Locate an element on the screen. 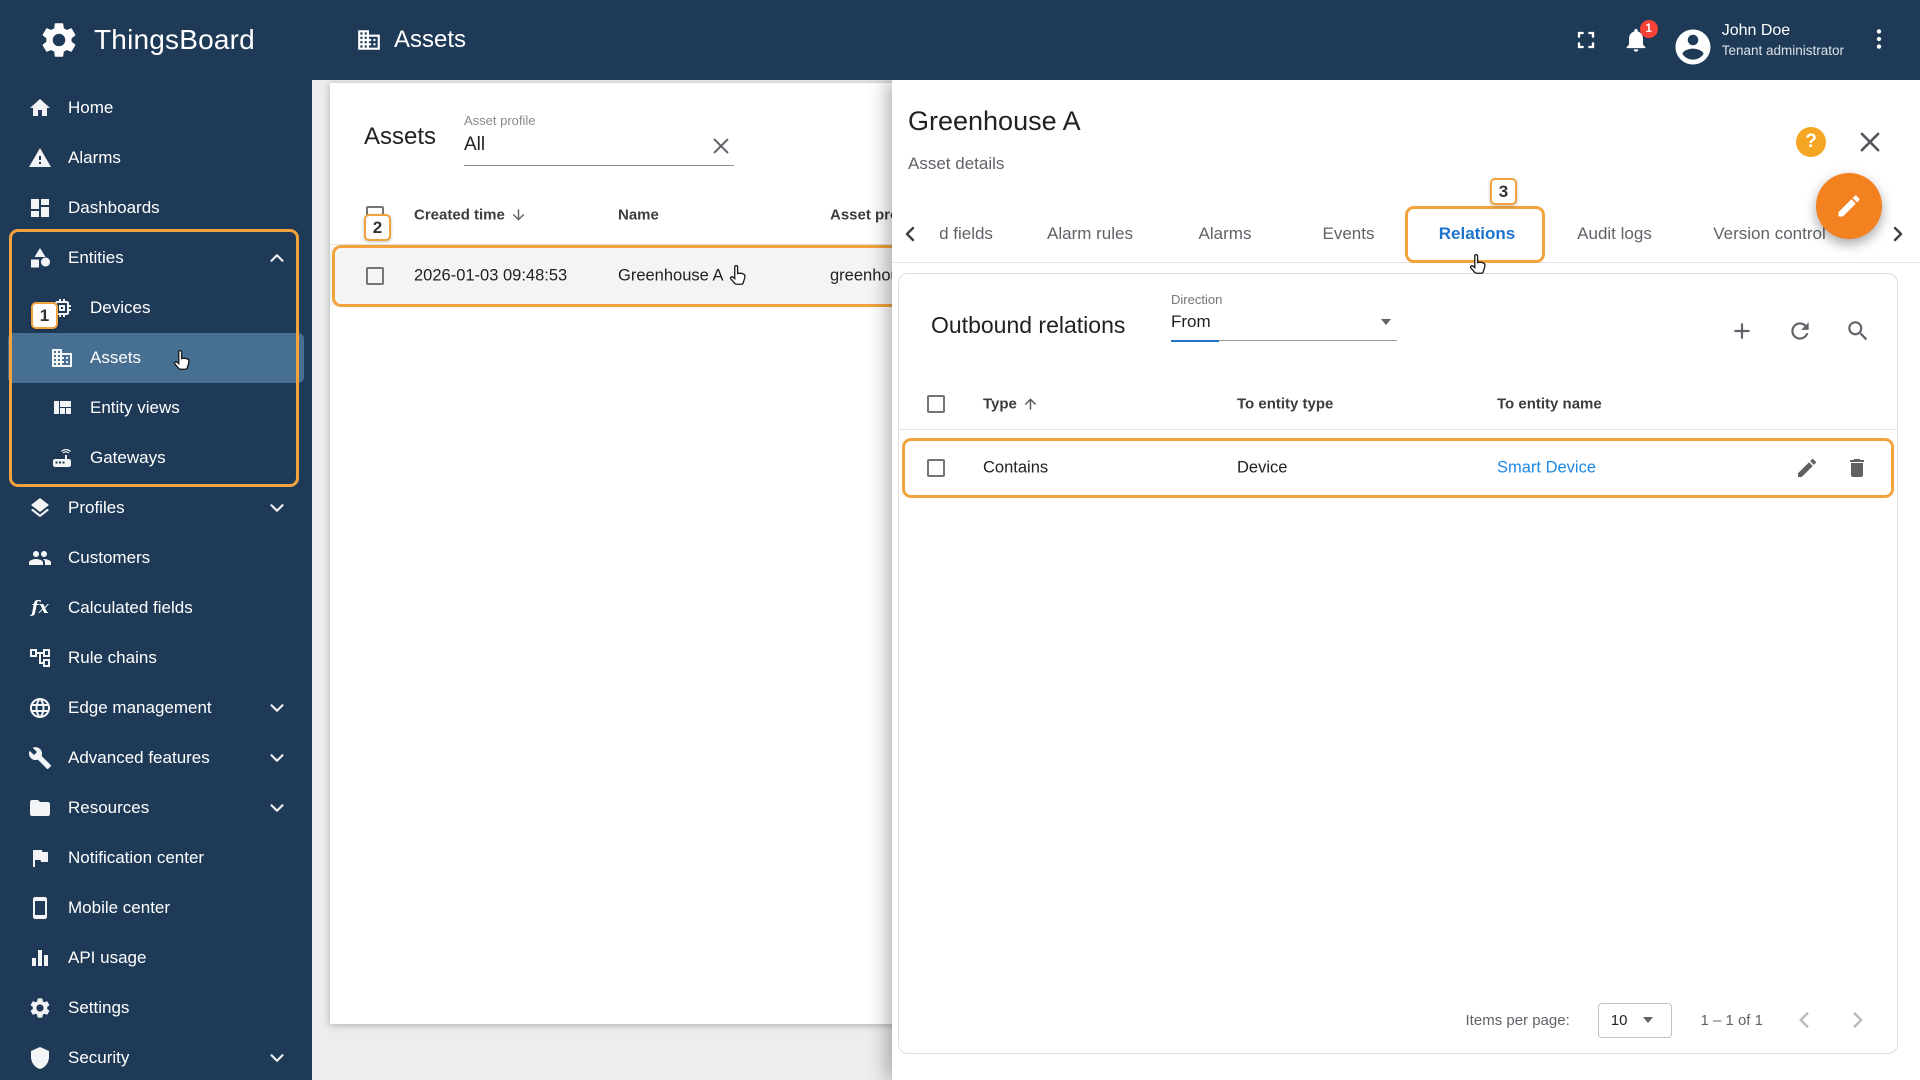 This screenshot has height=1080, width=1920. refresh-button is located at coordinates (1800, 331).